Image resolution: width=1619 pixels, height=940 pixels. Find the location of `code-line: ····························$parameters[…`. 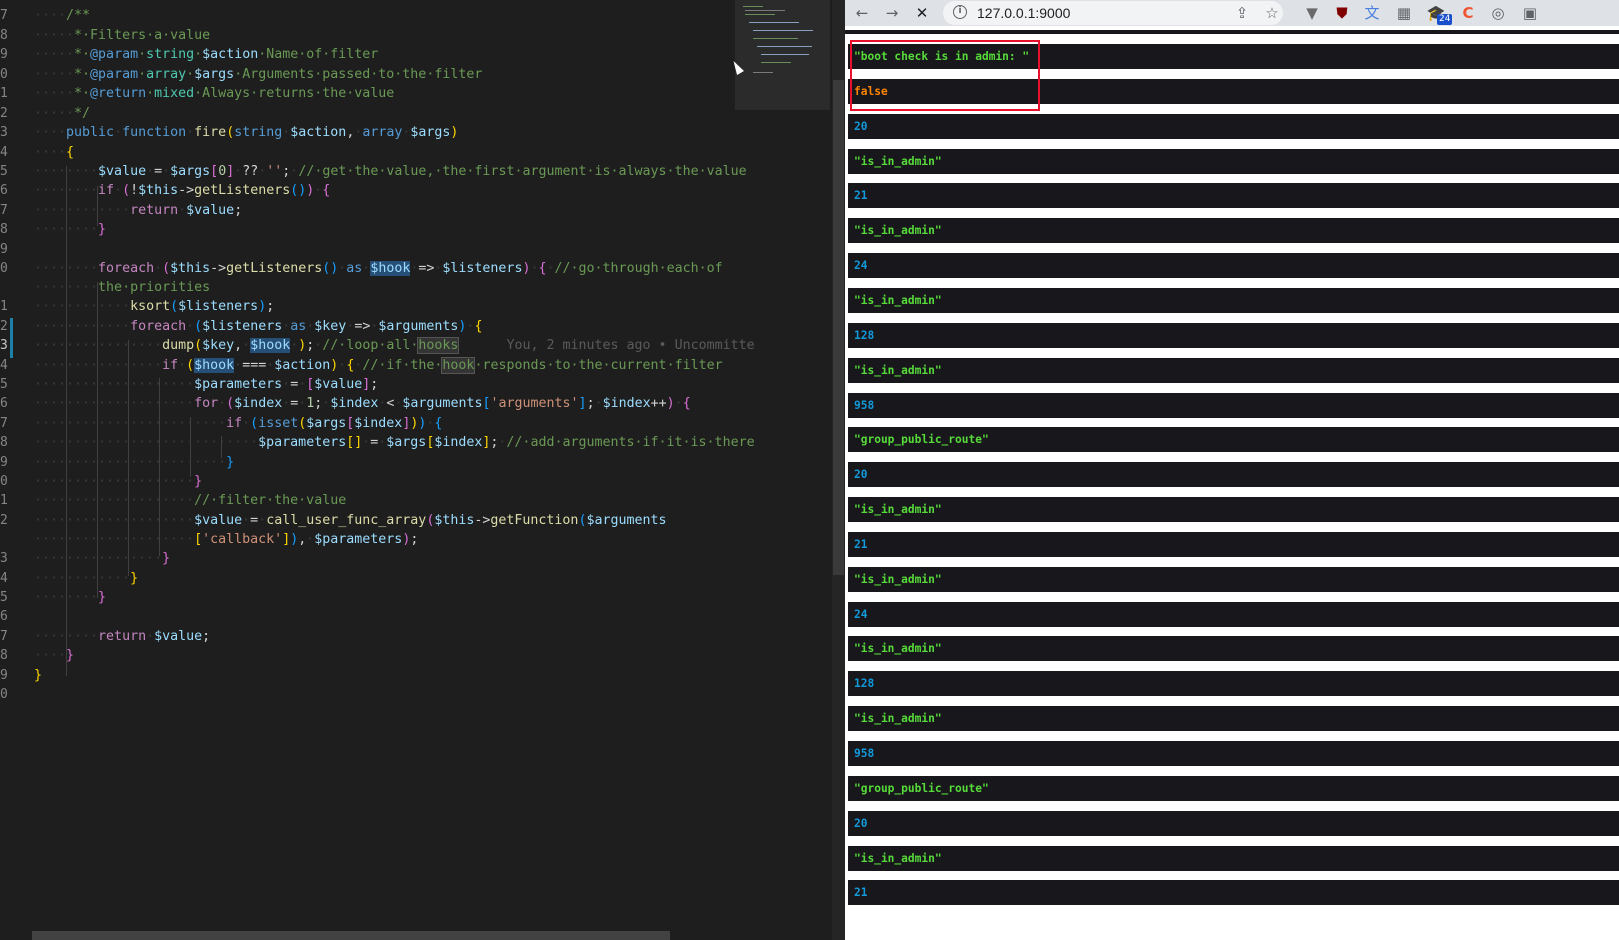

code-line: ····························$parameters[… is located at coordinates (394, 442).